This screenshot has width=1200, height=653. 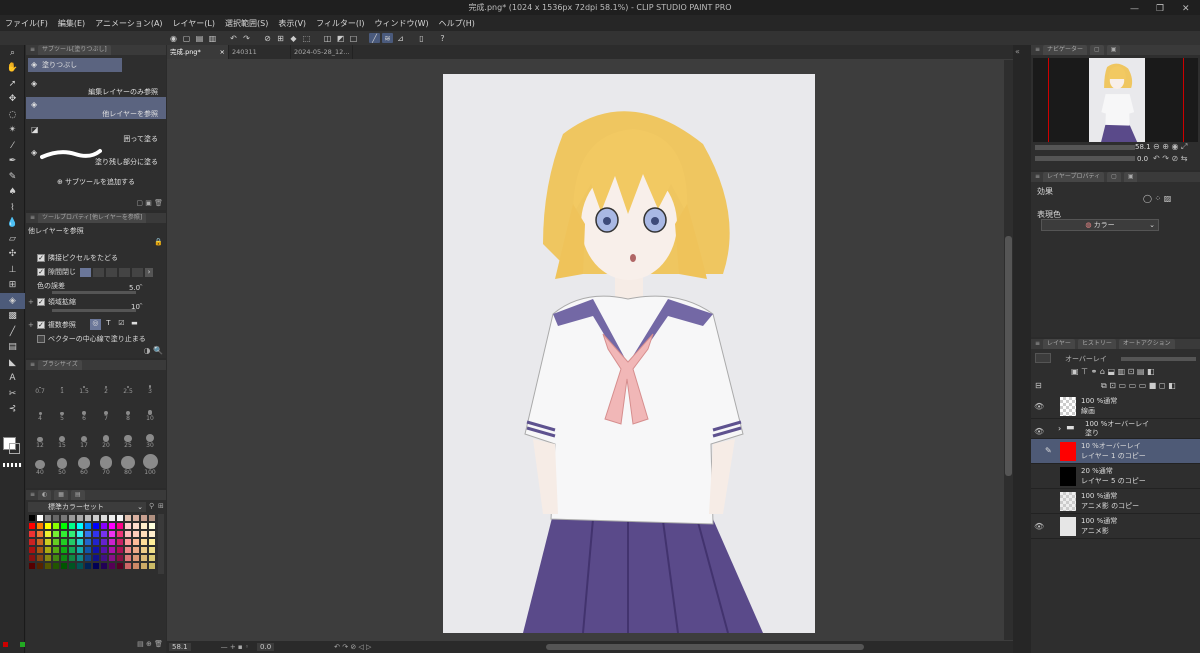 I want to click on brush-size-option: 2, so click(x=106, y=387).